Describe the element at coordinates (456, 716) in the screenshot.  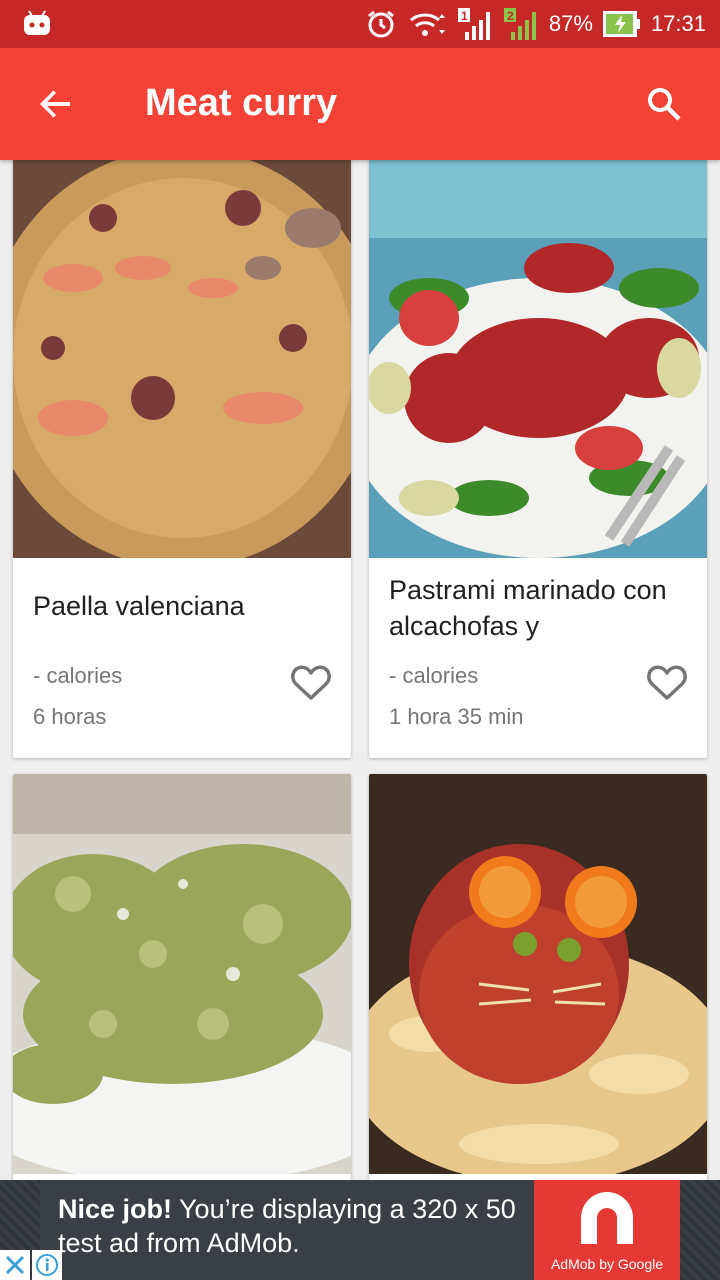
I see `recipe-time: 1 hora 35 min` at that location.